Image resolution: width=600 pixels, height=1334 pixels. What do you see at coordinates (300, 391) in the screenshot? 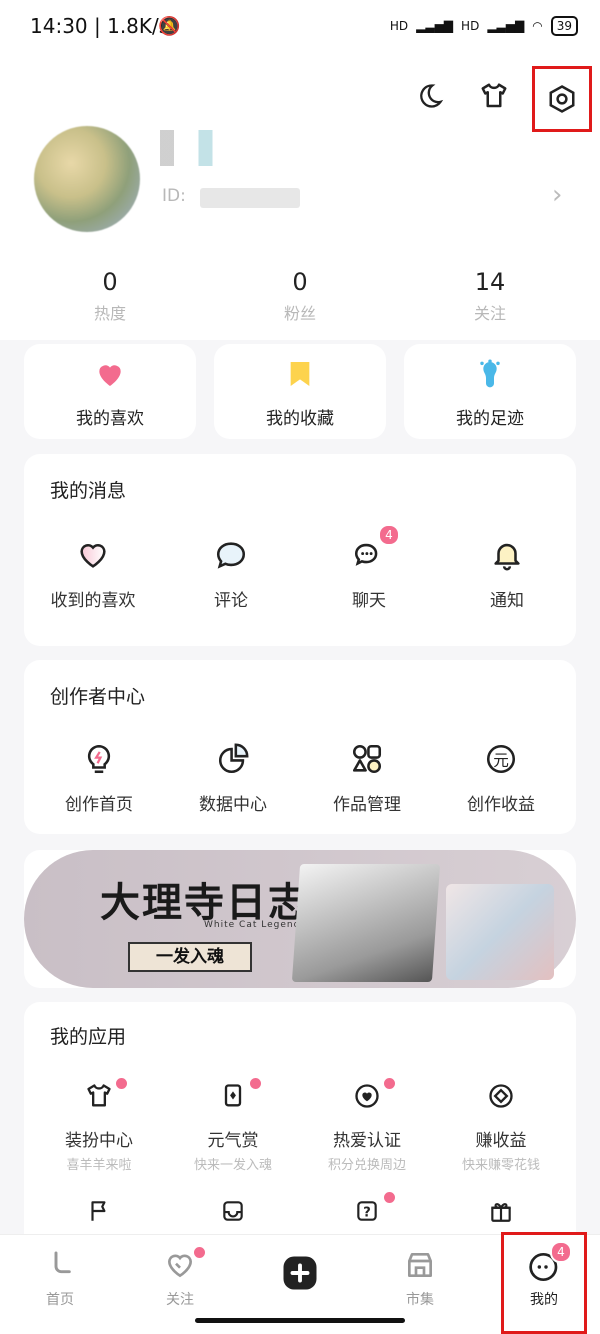
I see `my-favorites-button: 我的收藏` at bounding box center [300, 391].